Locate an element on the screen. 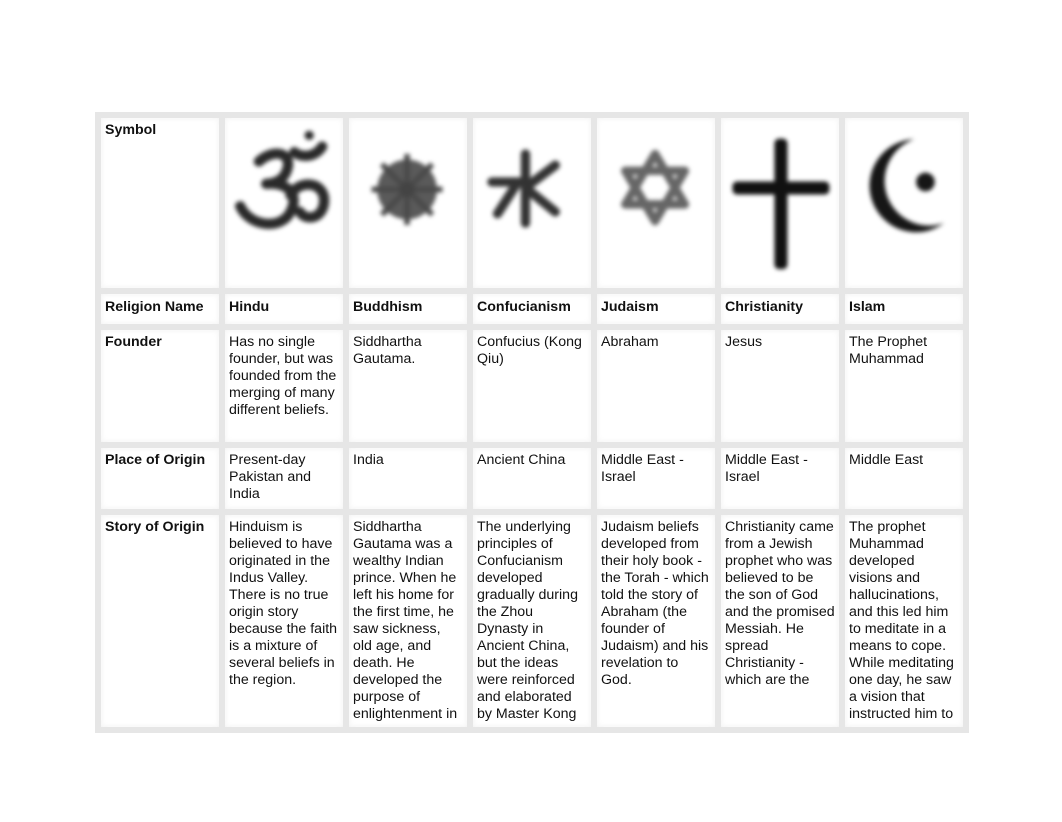 This screenshot has height=822, width=1062. crescent-icon is located at coordinates (904, 203).